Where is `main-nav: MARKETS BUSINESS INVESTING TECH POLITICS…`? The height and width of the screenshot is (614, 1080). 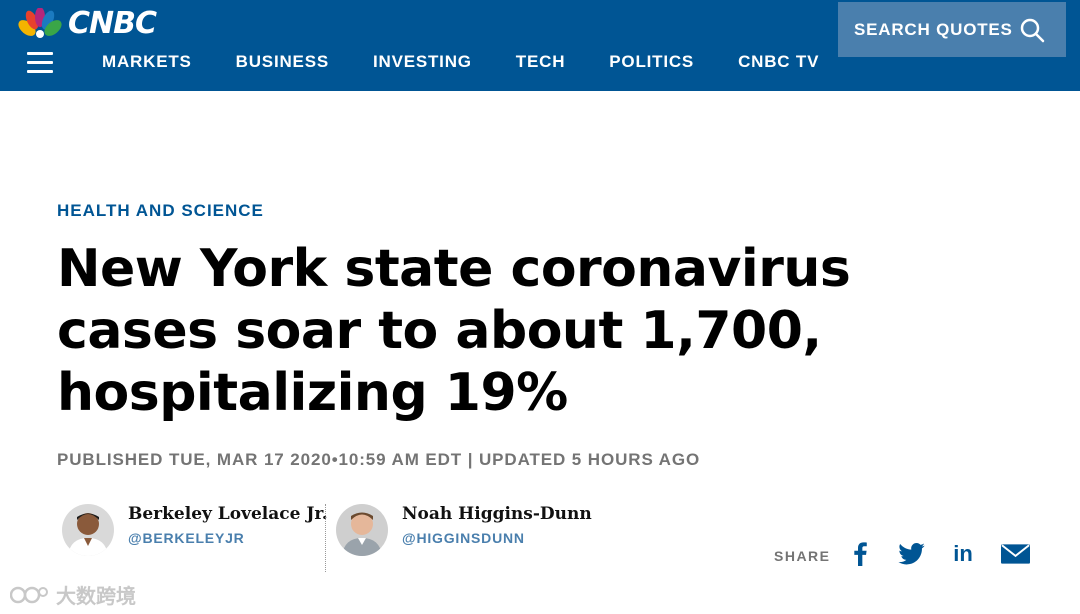
main-nav: MARKETS BUSINESS INVESTING TECH POLITICS… is located at coordinates (482, 62).